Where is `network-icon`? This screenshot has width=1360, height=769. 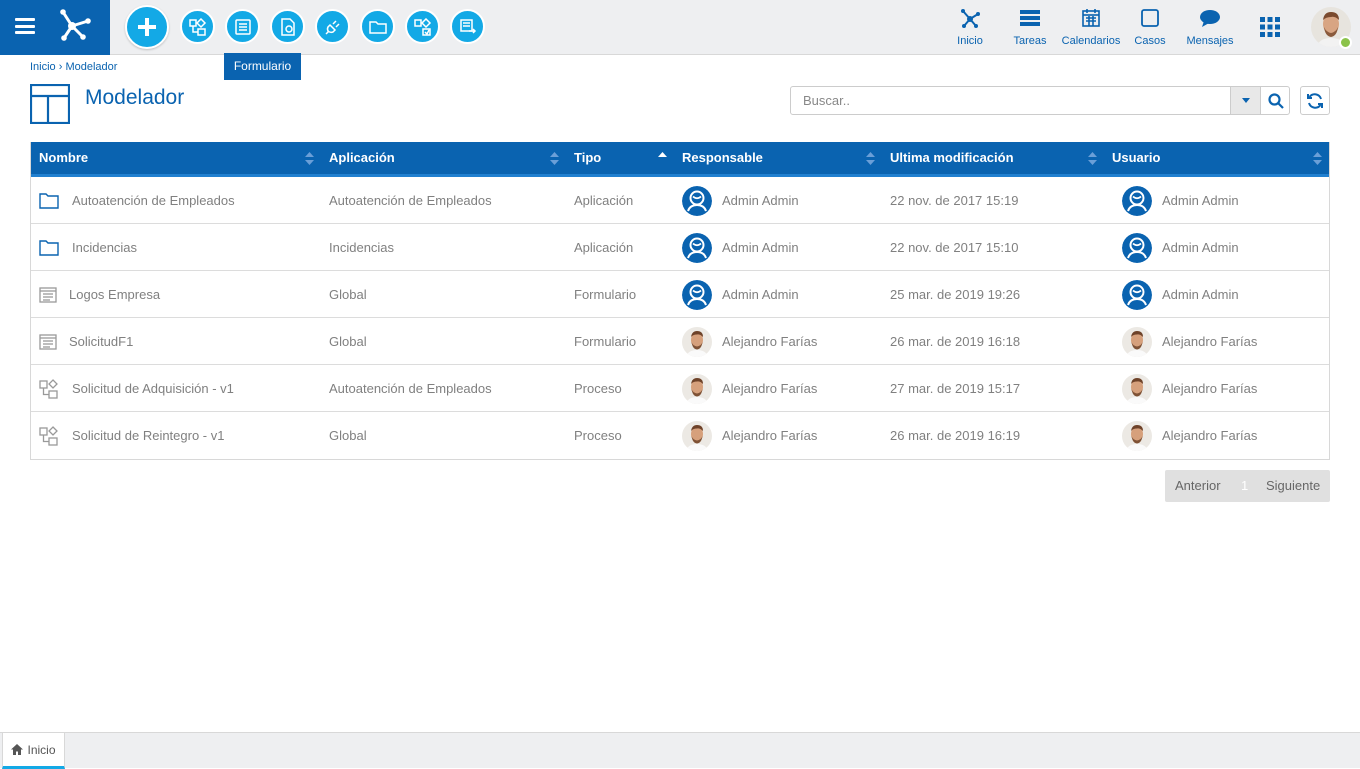 network-icon is located at coordinates (970, 18).